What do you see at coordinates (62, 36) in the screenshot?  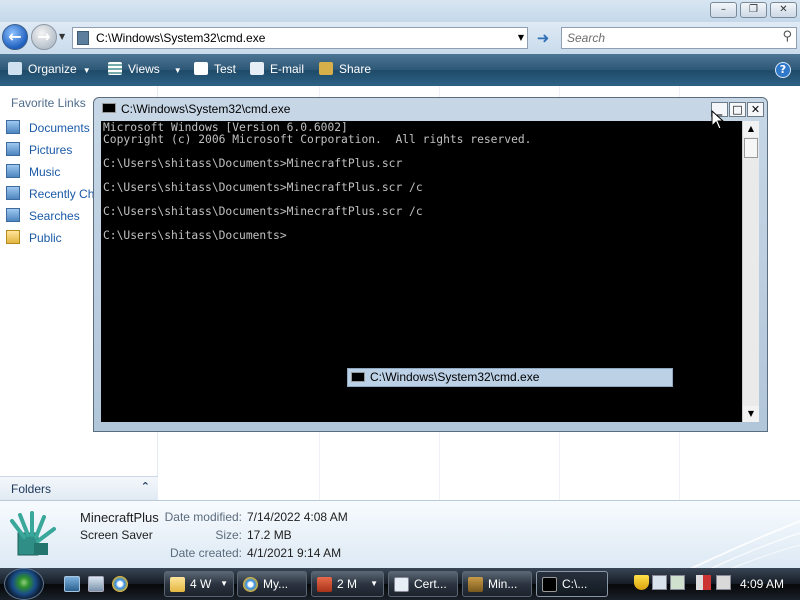 I see `history-dropdown-icon: ▼` at bounding box center [62, 36].